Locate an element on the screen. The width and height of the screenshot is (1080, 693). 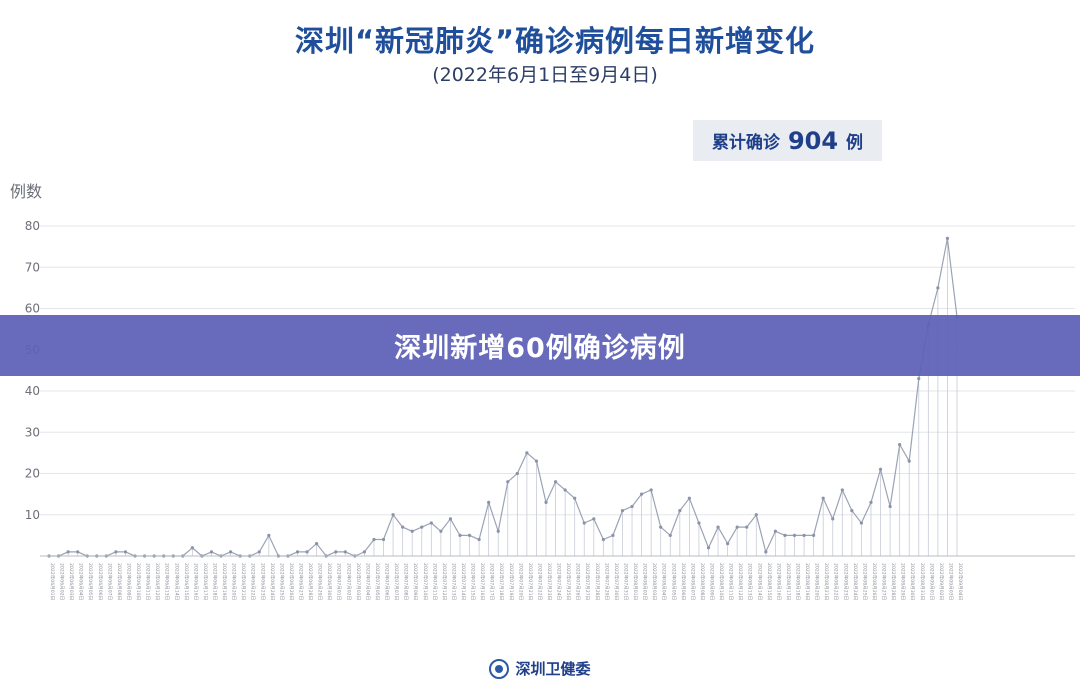
x-tick-label: 2022年09月02日 is located at coordinates (941, 581).